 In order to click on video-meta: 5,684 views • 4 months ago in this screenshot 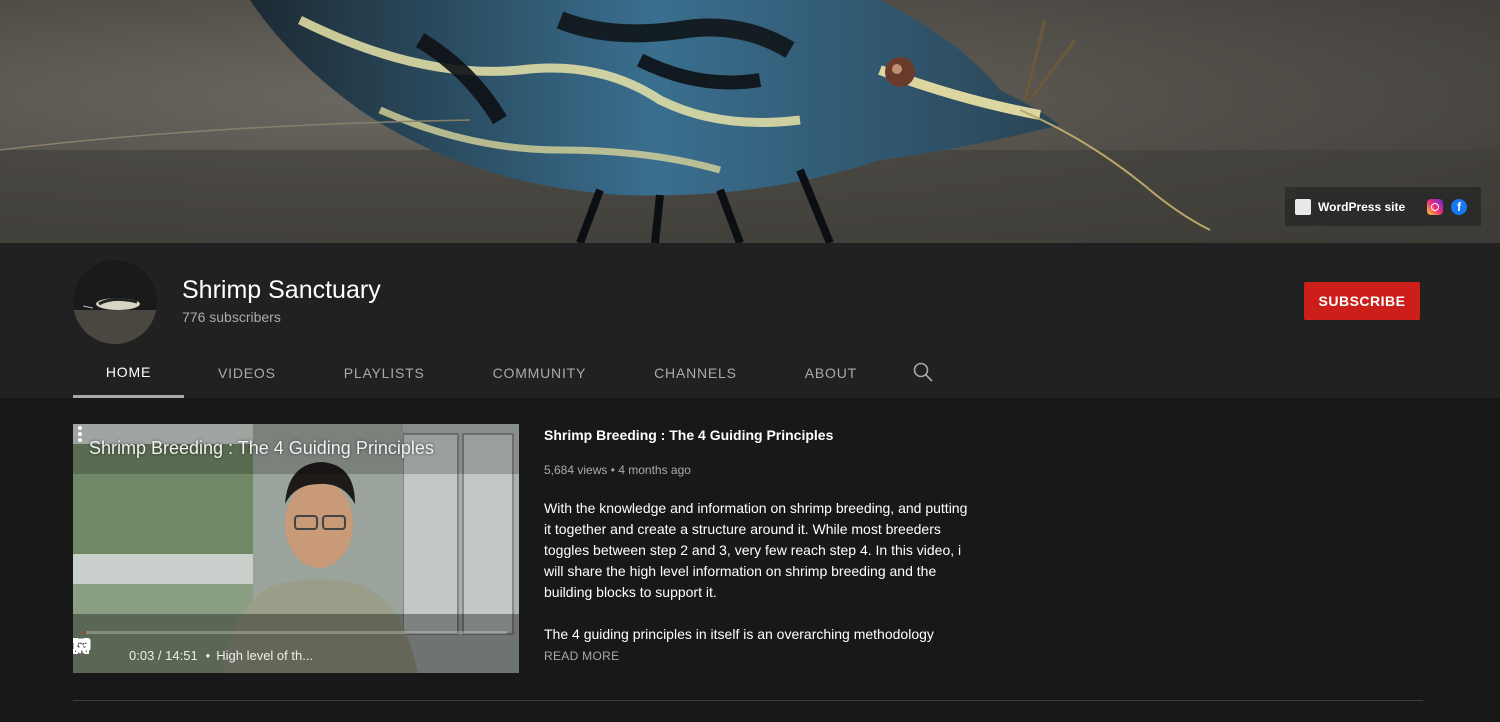, I will do `click(617, 470)`.